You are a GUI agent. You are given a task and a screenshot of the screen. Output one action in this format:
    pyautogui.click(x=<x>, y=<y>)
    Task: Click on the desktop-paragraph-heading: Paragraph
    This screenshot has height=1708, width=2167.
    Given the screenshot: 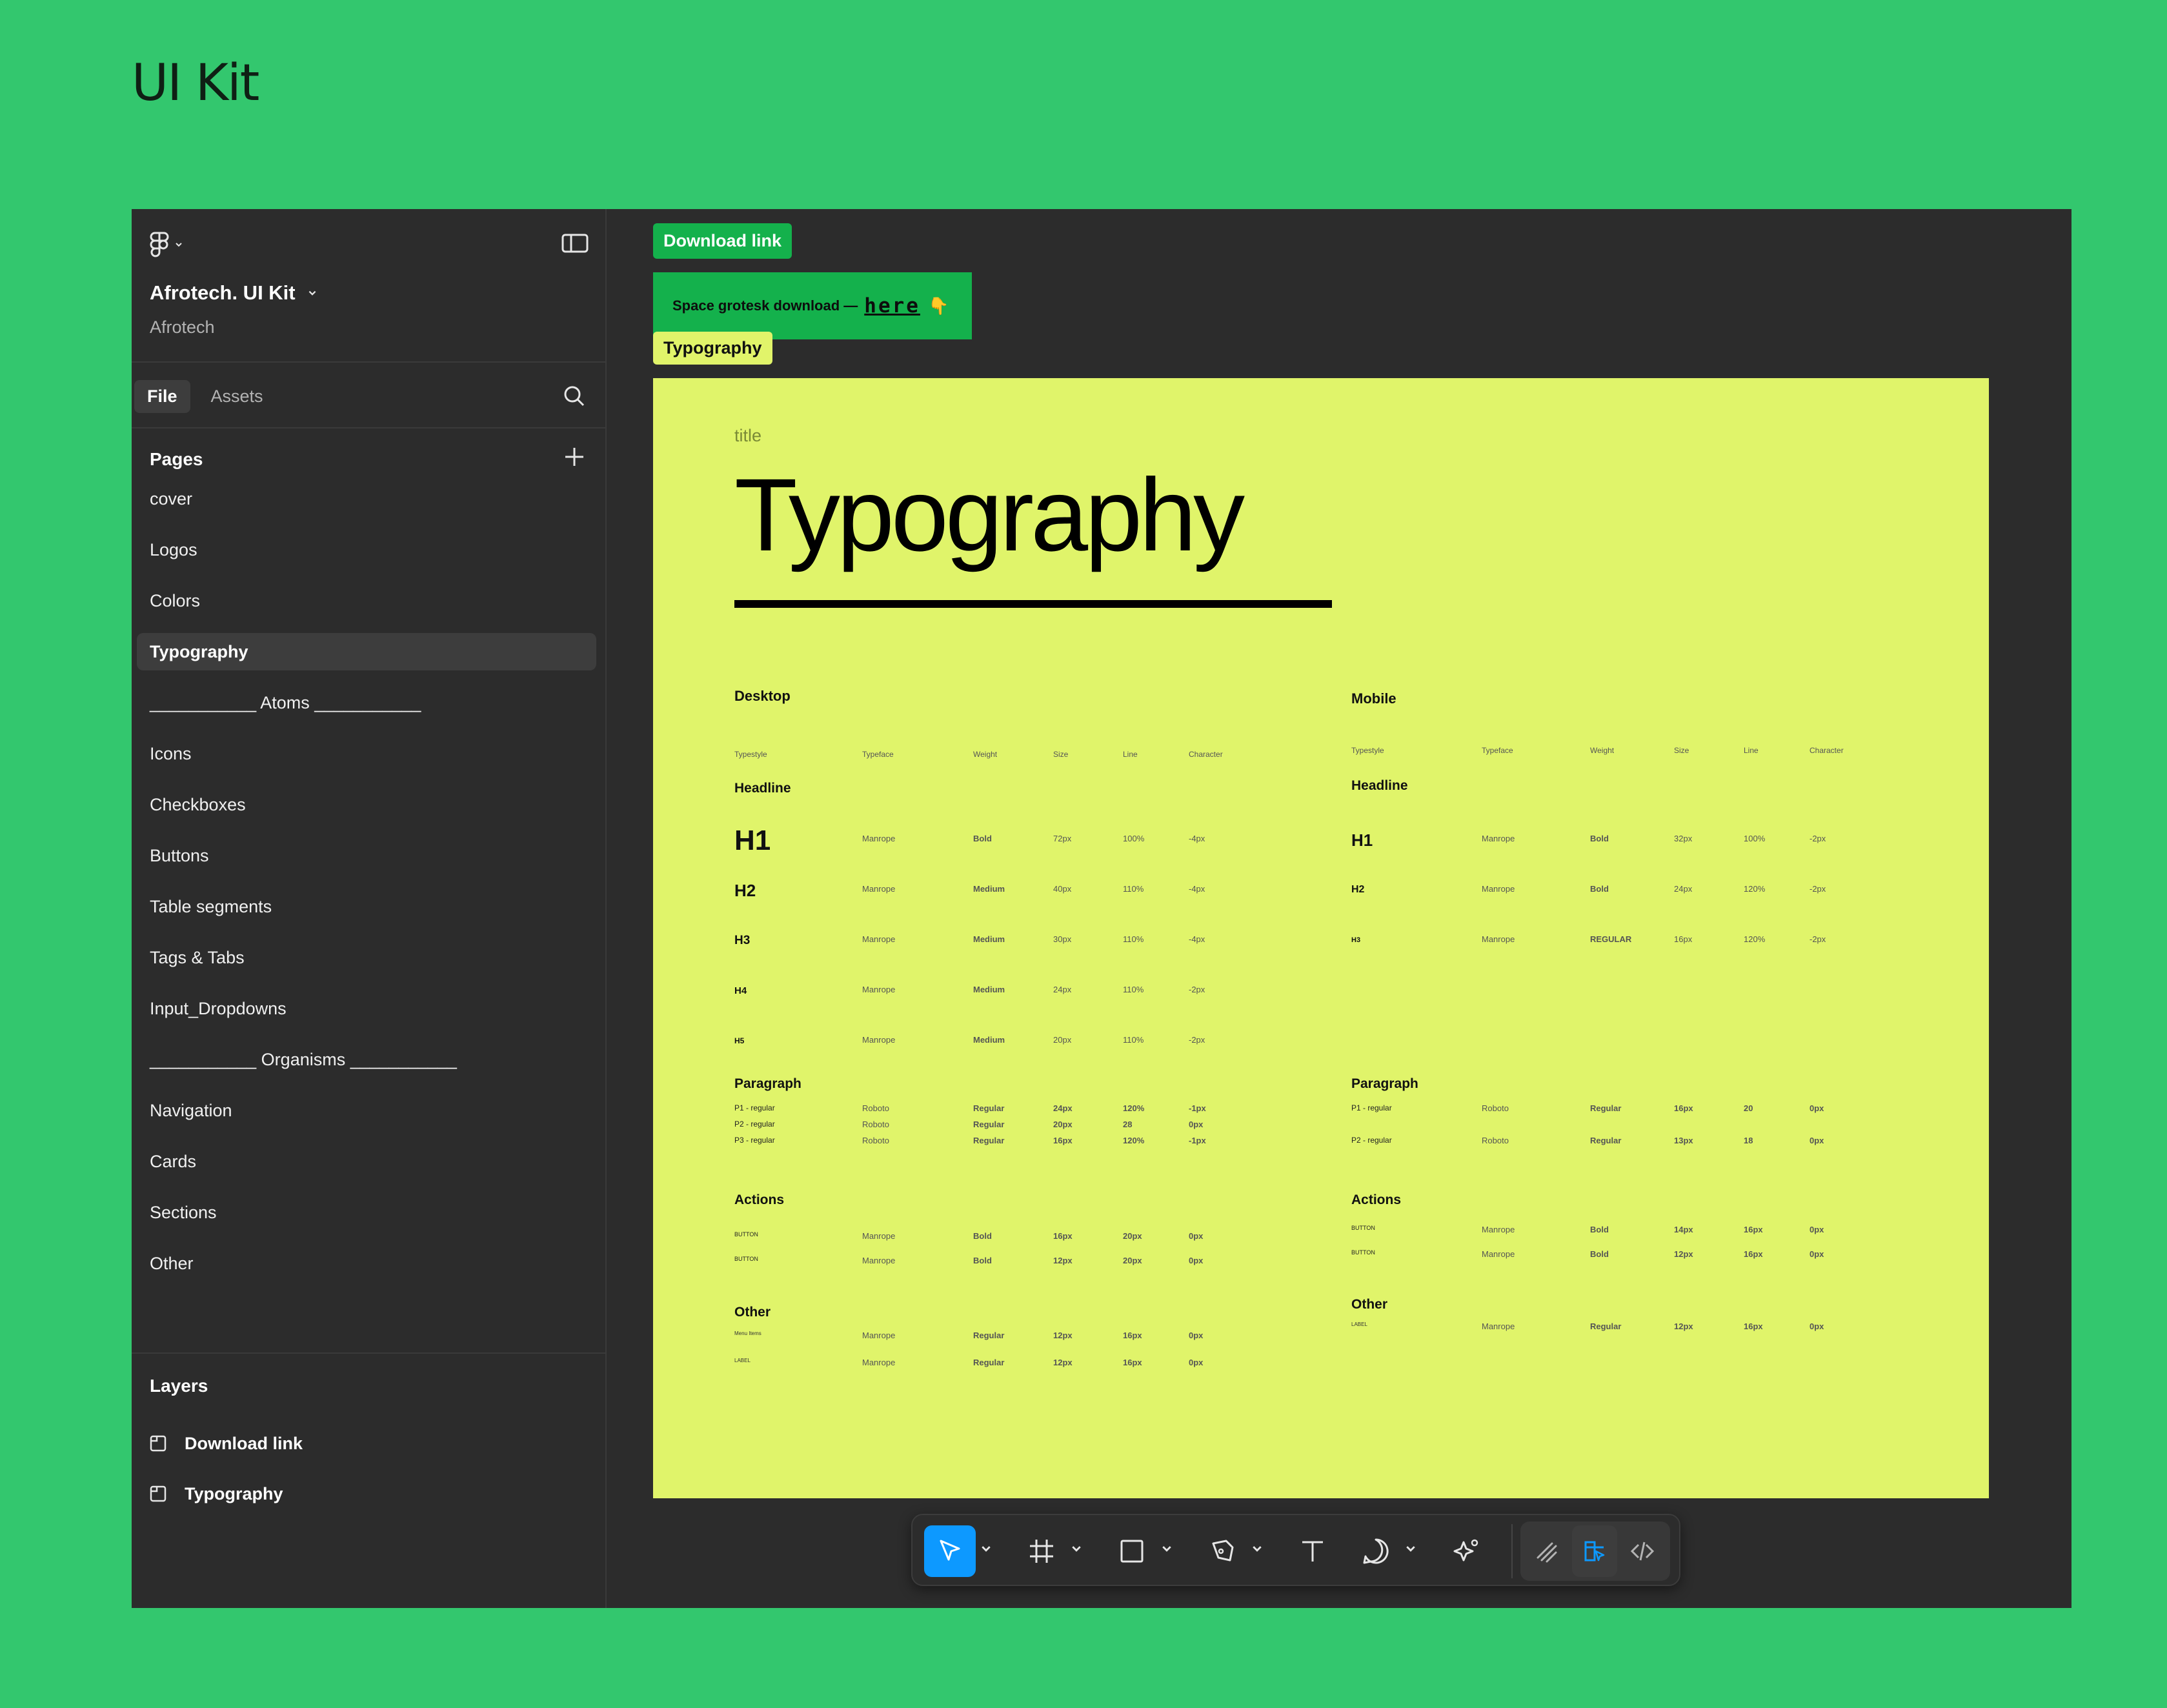 What is the action you would take?
    pyautogui.click(x=767, y=1084)
    